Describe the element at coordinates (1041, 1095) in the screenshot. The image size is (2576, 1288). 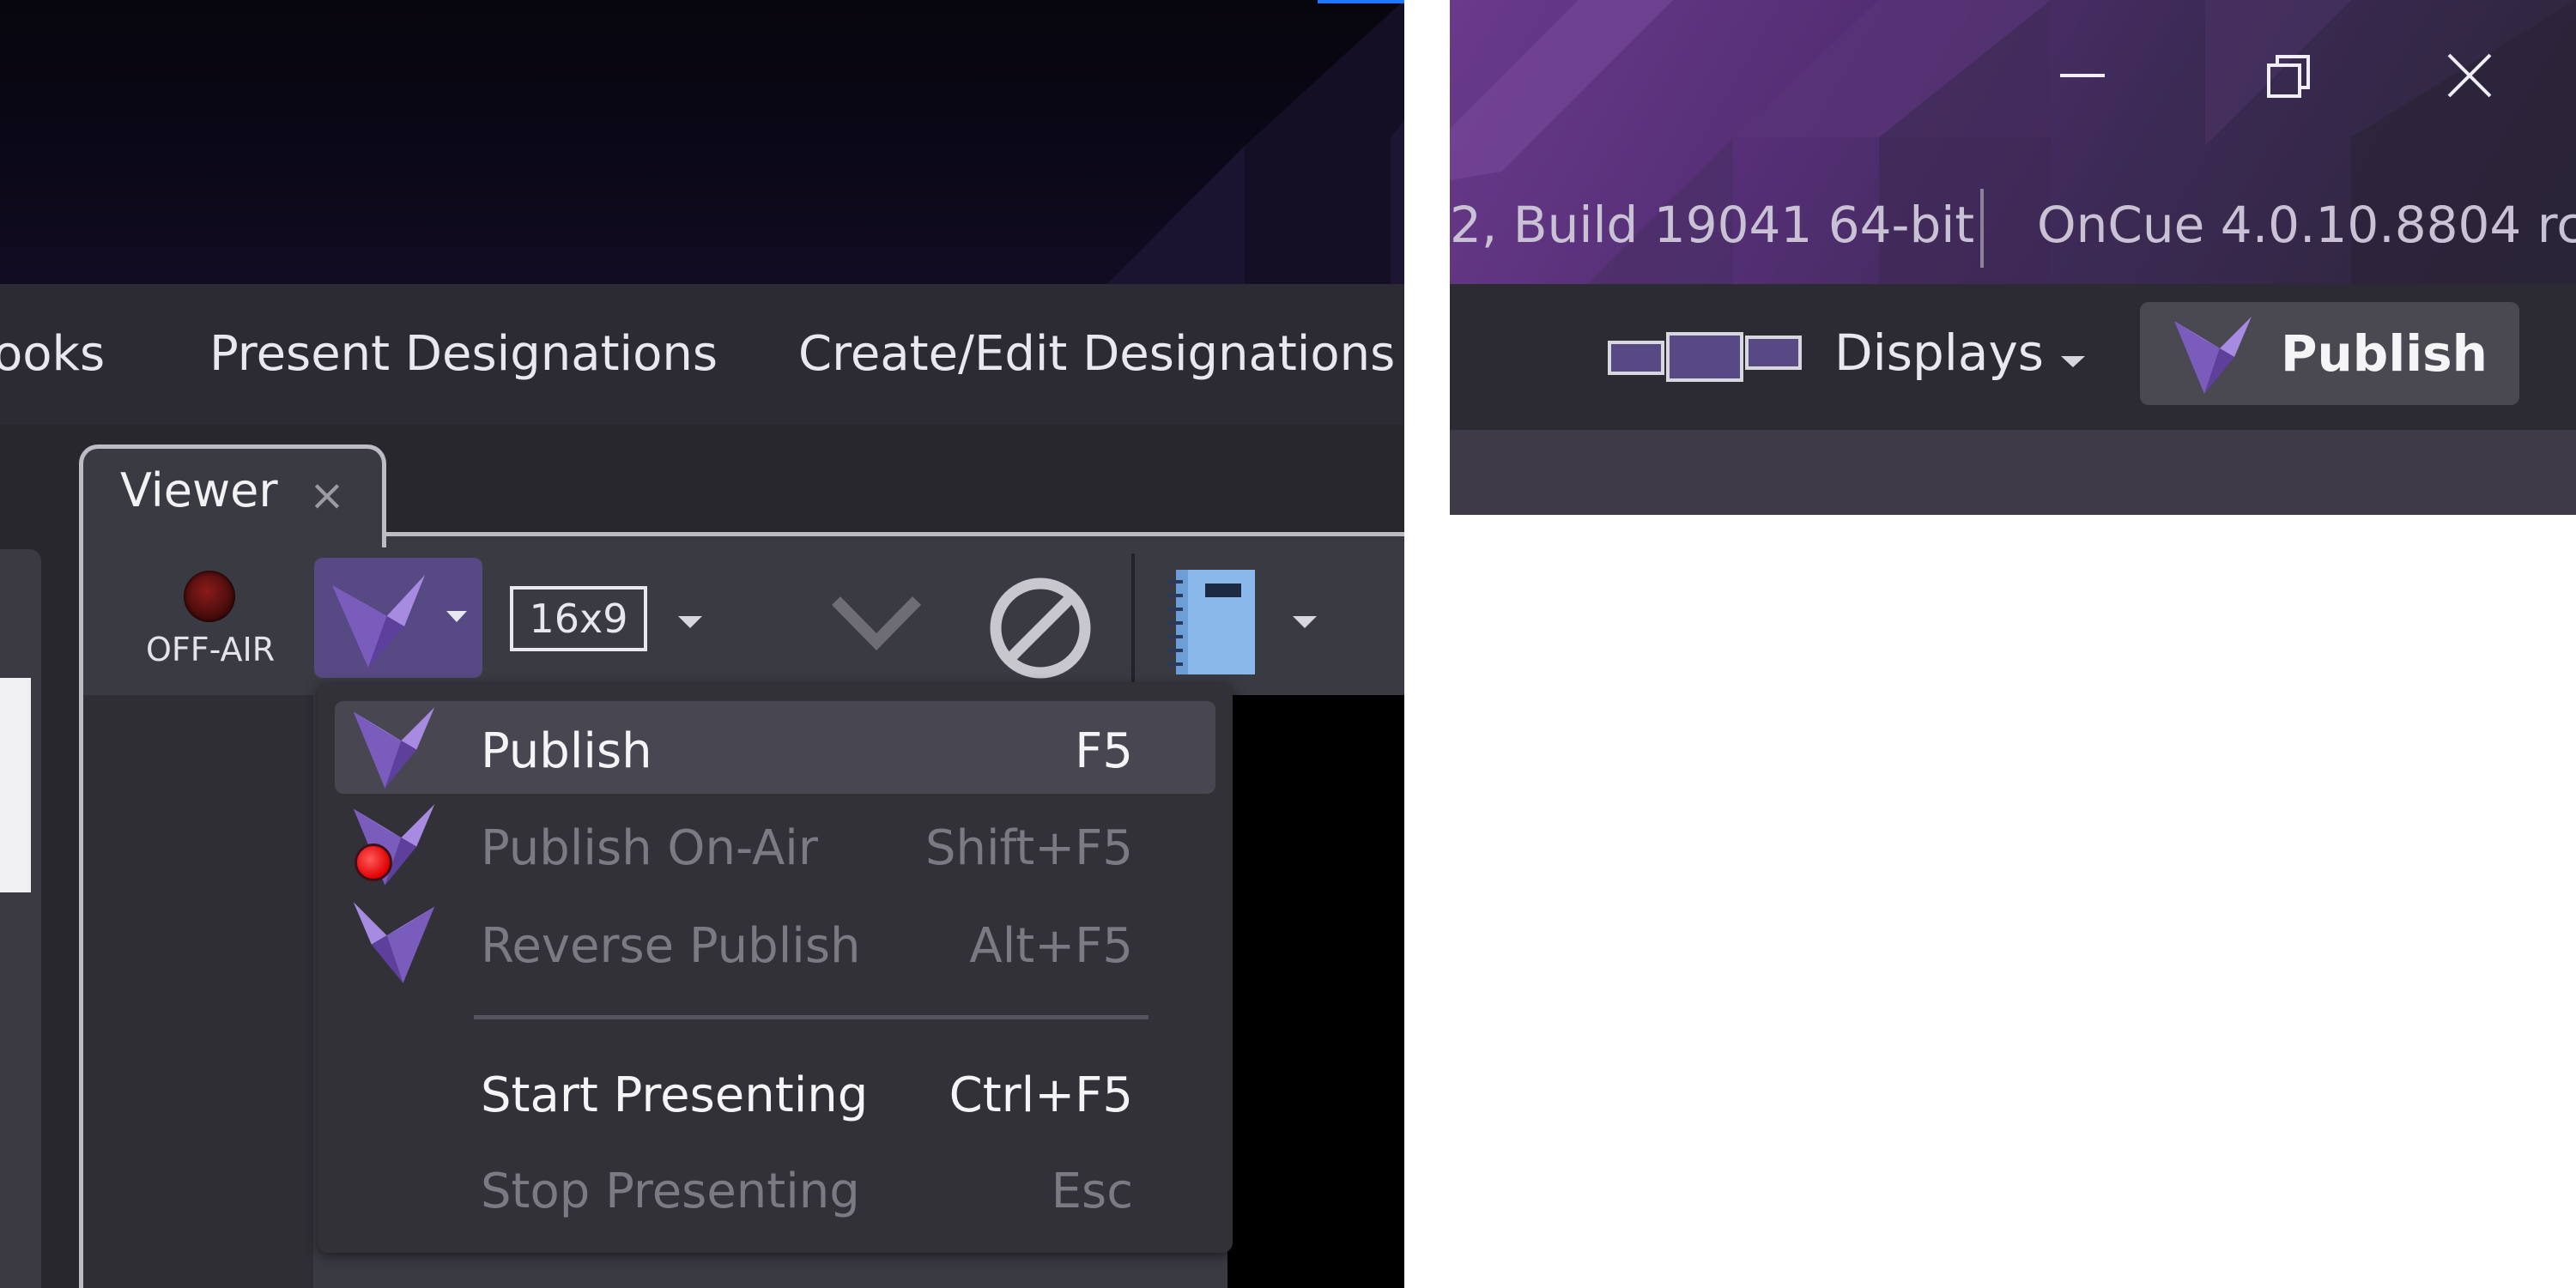
I see `menu-item-shortcut: Ctrl+F5` at that location.